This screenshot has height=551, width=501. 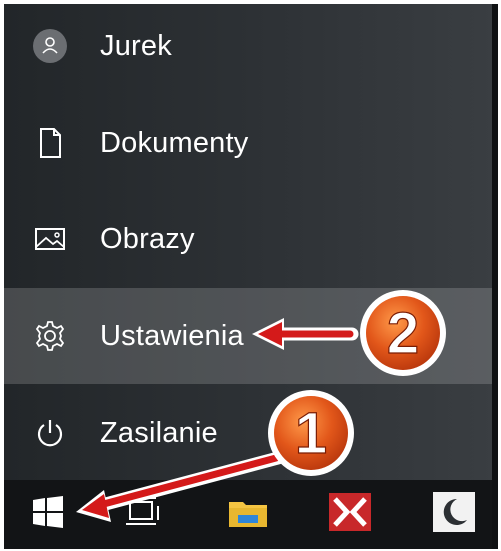 I want to click on windows-logo-icon, so click(x=48, y=514).